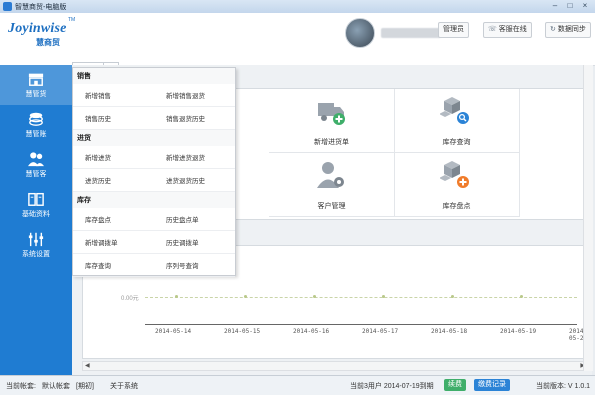  What do you see at coordinates (194, 118) in the screenshot?
I see `menu-item-sale-return-history: 销售退货历史` at bounding box center [194, 118].